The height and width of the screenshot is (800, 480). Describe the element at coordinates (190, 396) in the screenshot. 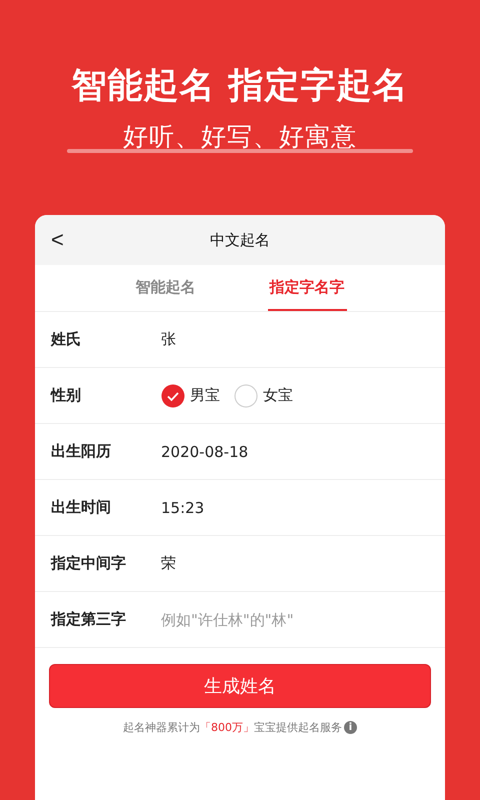

I see `radio-option: 男宝` at that location.